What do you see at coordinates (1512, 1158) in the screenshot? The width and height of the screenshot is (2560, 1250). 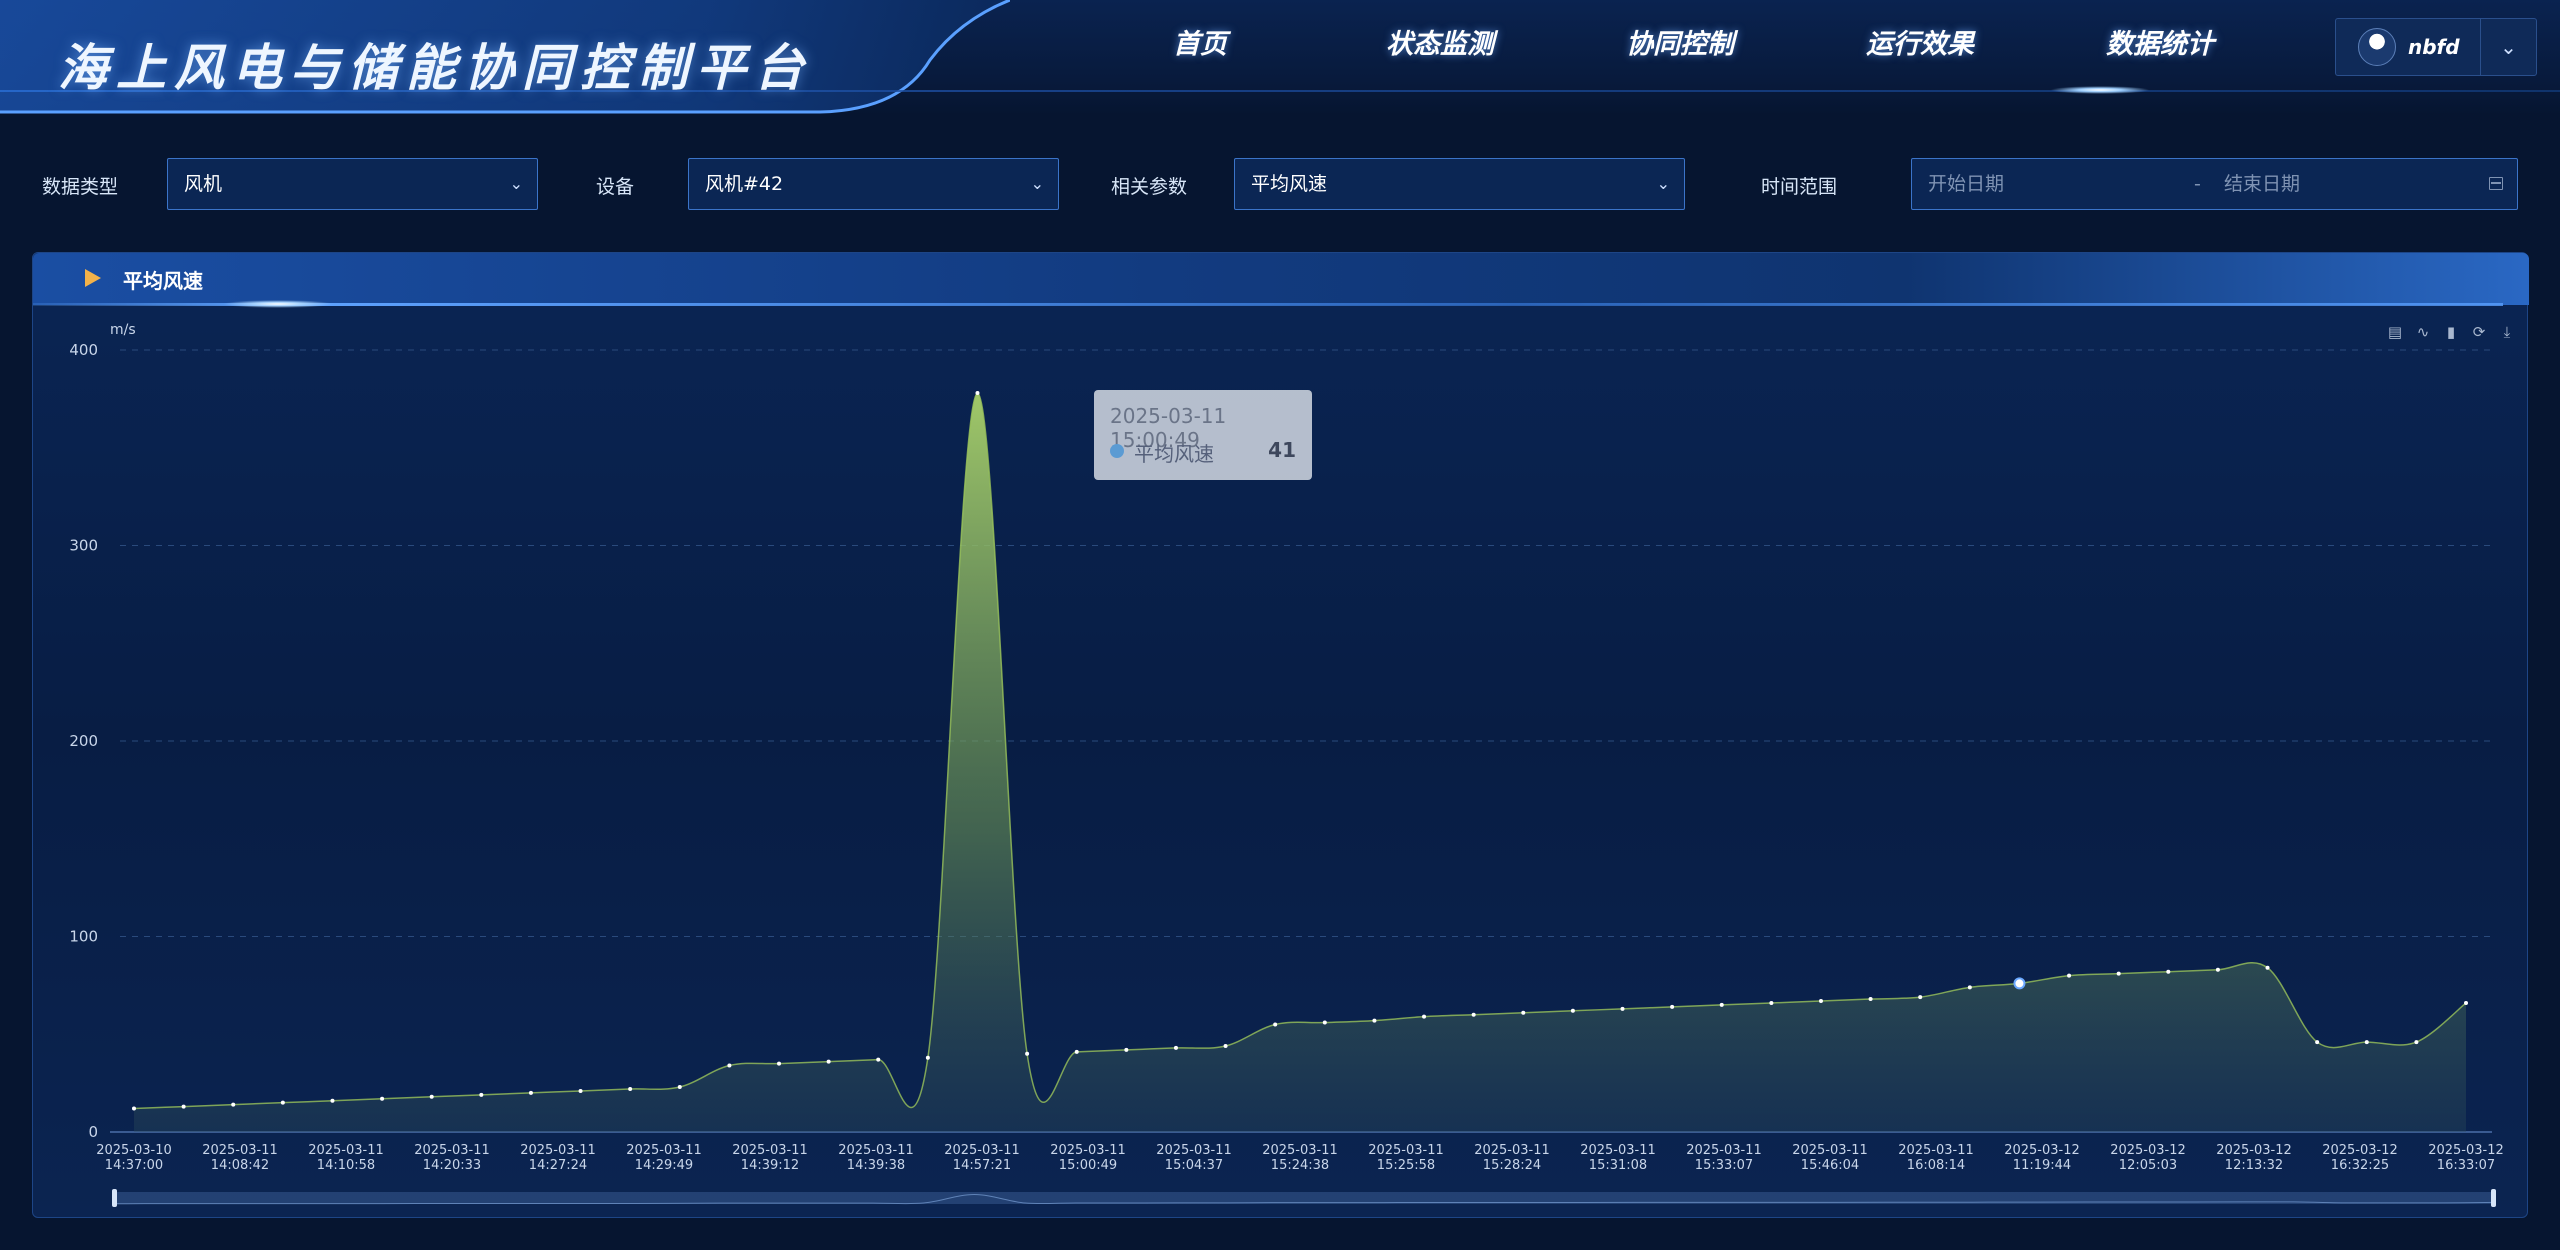 I see `x-tick-label: 2025-03-11 15:28:24` at bounding box center [1512, 1158].